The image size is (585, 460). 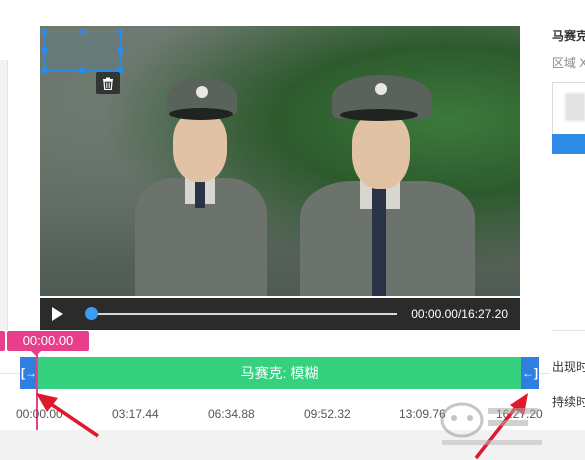 I want to click on mosaic-clip: 马赛克: 模糊 [→ ←], so click(x=279, y=373).